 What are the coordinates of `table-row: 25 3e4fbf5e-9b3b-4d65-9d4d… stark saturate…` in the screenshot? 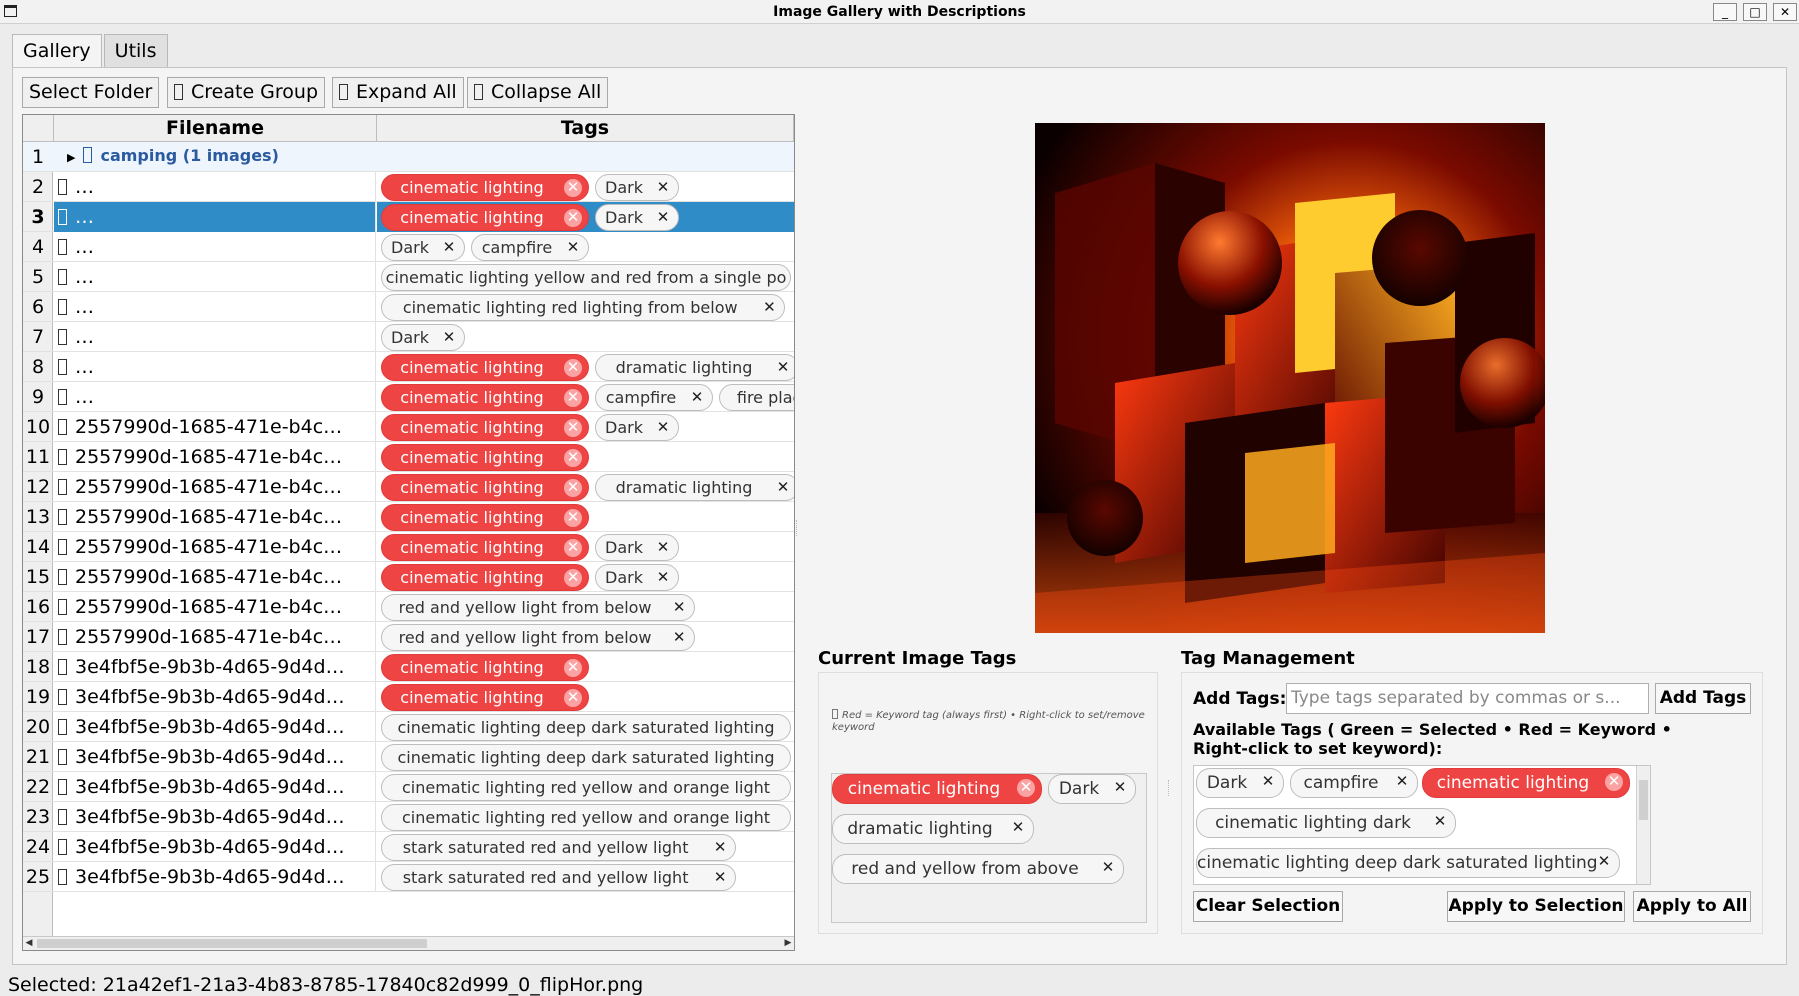 It's located at (408, 877).